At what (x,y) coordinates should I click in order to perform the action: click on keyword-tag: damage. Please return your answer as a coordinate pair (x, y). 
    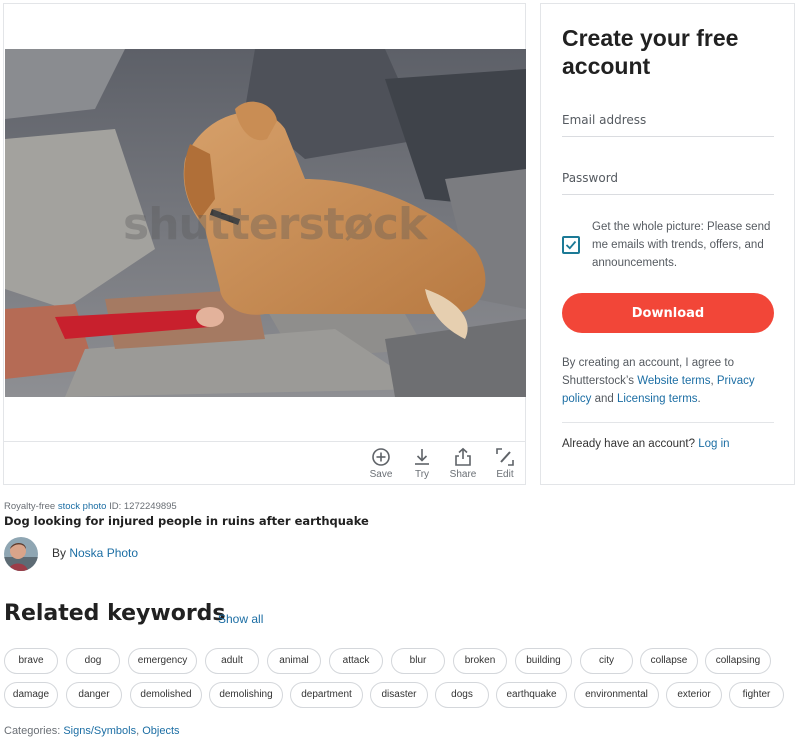
    Looking at the image, I should click on (31, 695).